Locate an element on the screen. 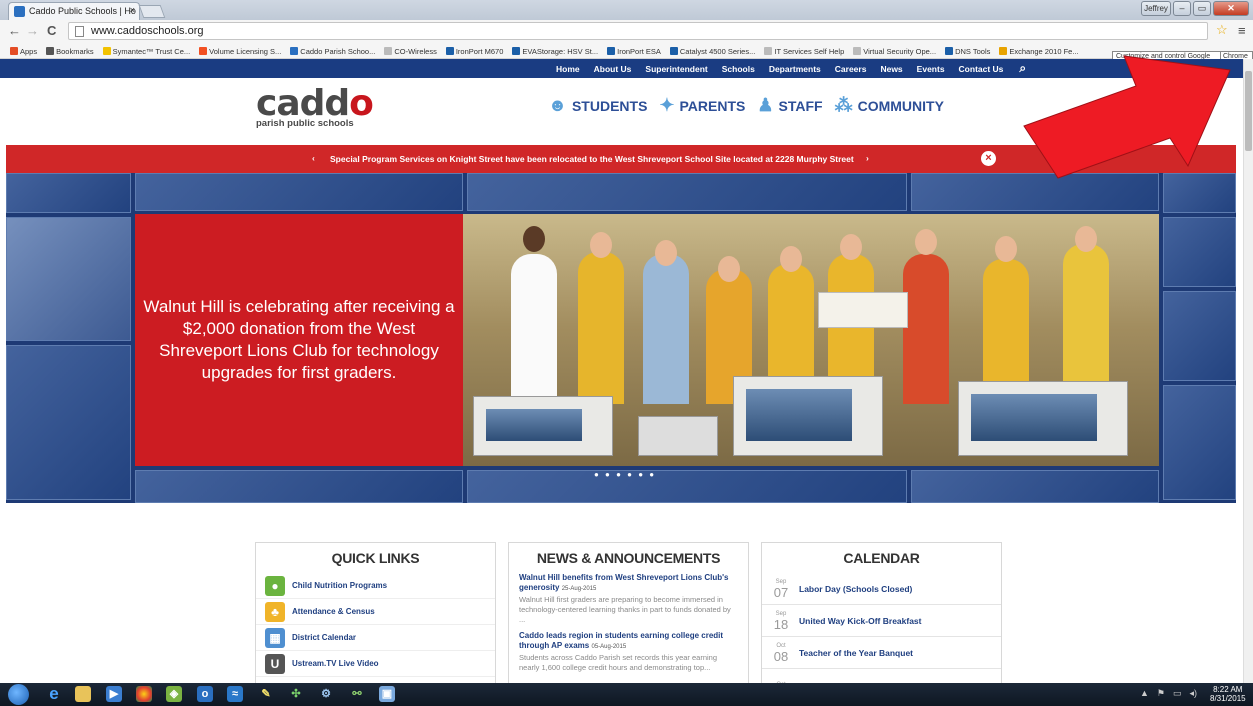 The width and height of the screenshot is (1253, 706). minimize-button: – is located at coordinates (1182, 8).